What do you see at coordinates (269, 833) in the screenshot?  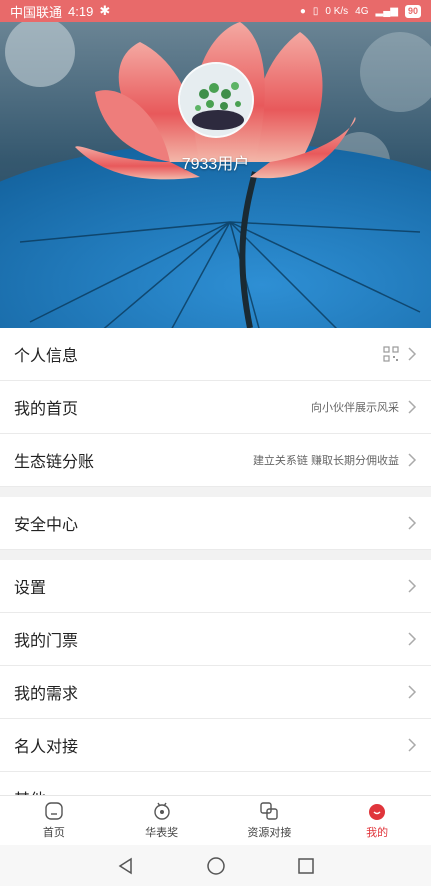 I see `tab-label: 资源对接` at bounding box center [269, 833].